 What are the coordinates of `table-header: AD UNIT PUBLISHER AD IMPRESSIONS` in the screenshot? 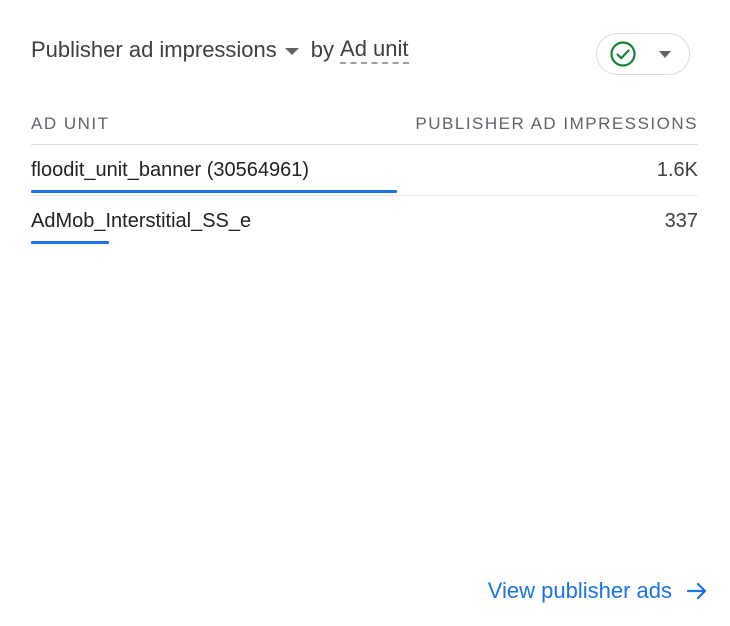 It's located at (364, 124).